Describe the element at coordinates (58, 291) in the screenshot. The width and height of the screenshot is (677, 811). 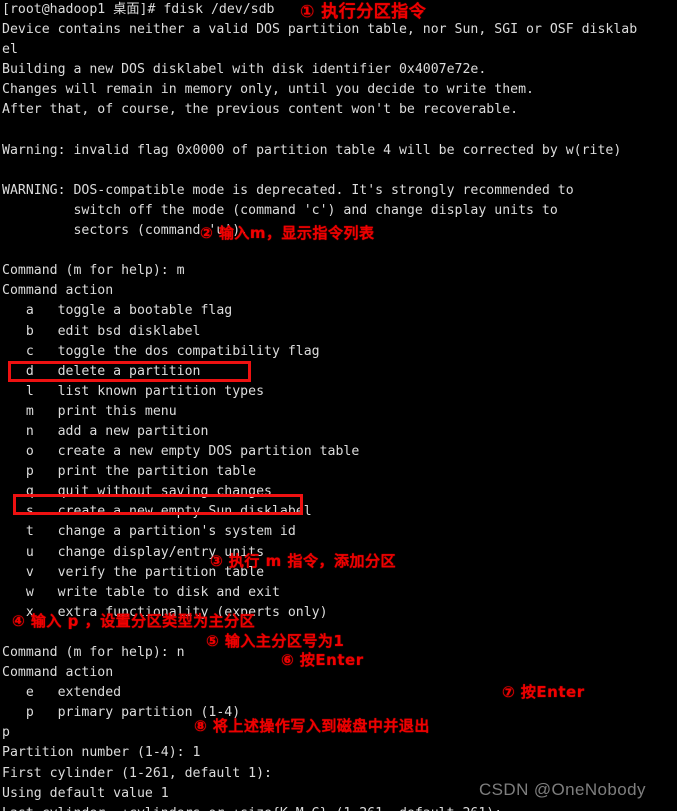
I see `terminal-line: Command action` at that location.